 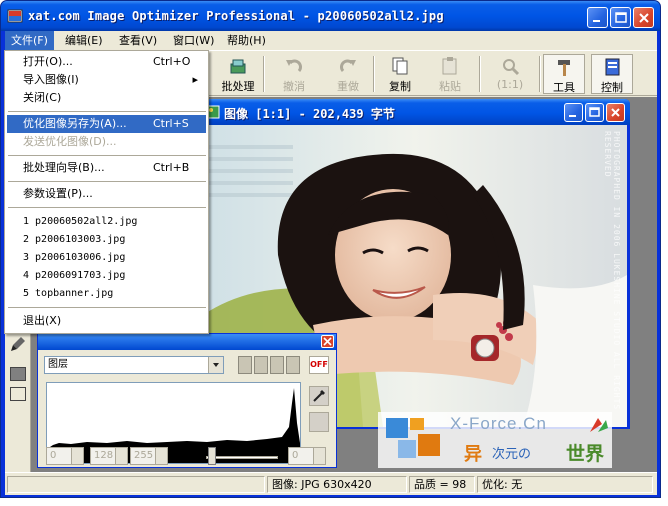 I want to click on menu-save-optimized-shortcut: Ctrl+S, so click(x=171, y=123).